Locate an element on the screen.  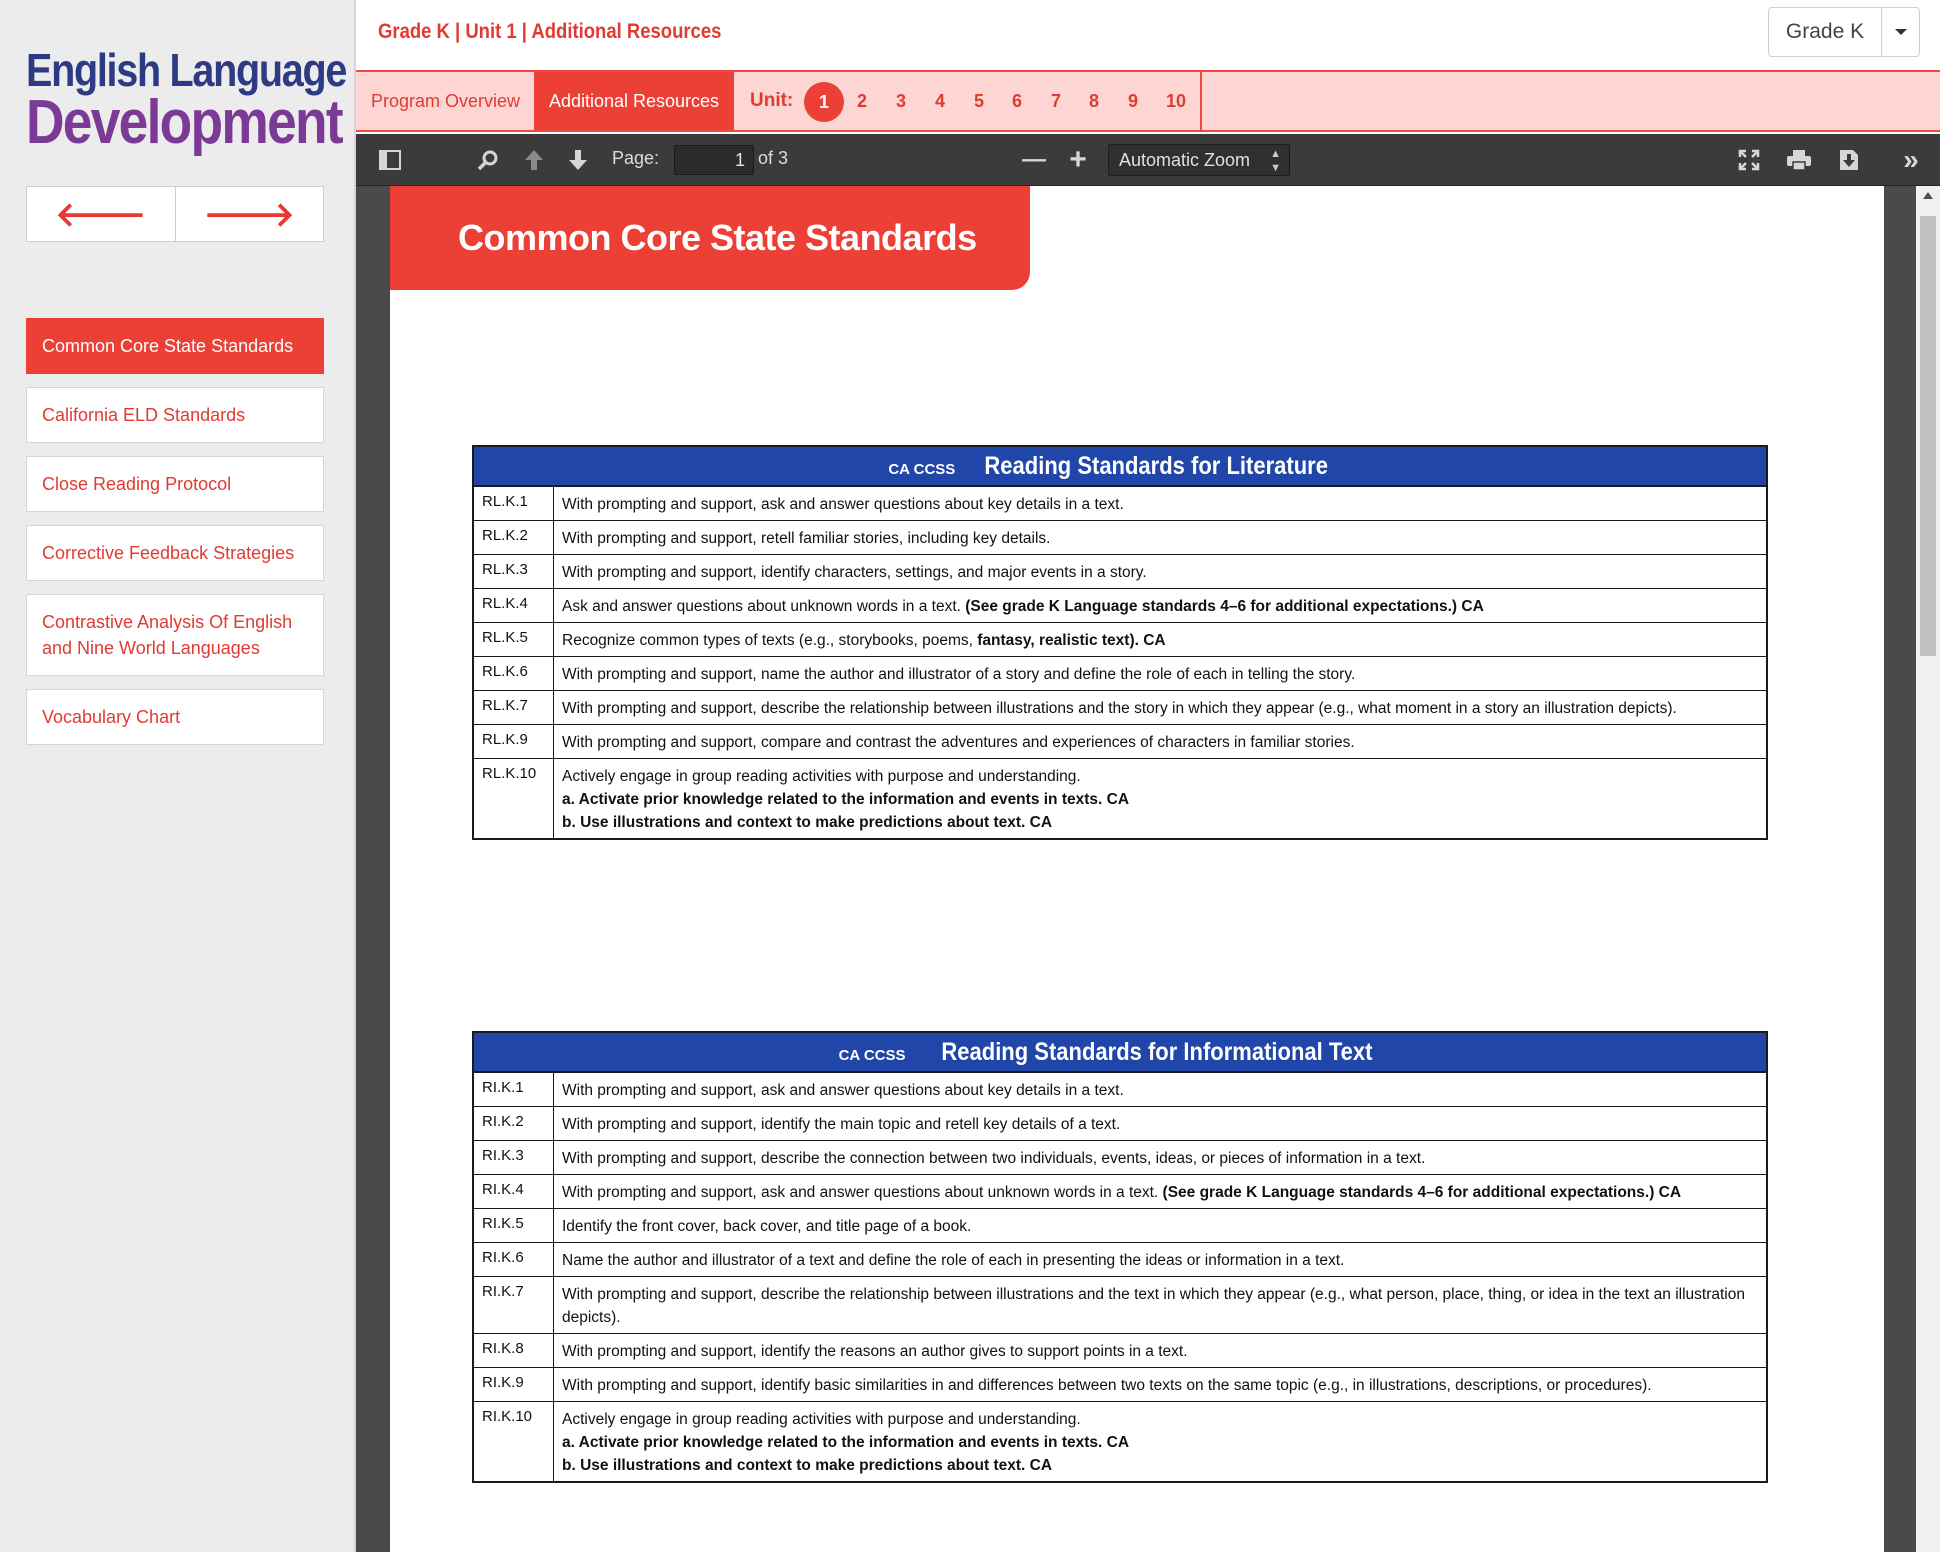
unit-9-button: 9 is located at coordinates (1133, 101).